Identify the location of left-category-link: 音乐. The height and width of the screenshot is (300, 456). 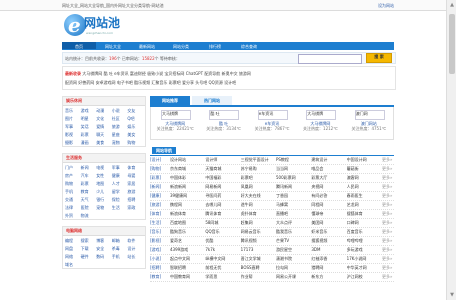
(73, 110).